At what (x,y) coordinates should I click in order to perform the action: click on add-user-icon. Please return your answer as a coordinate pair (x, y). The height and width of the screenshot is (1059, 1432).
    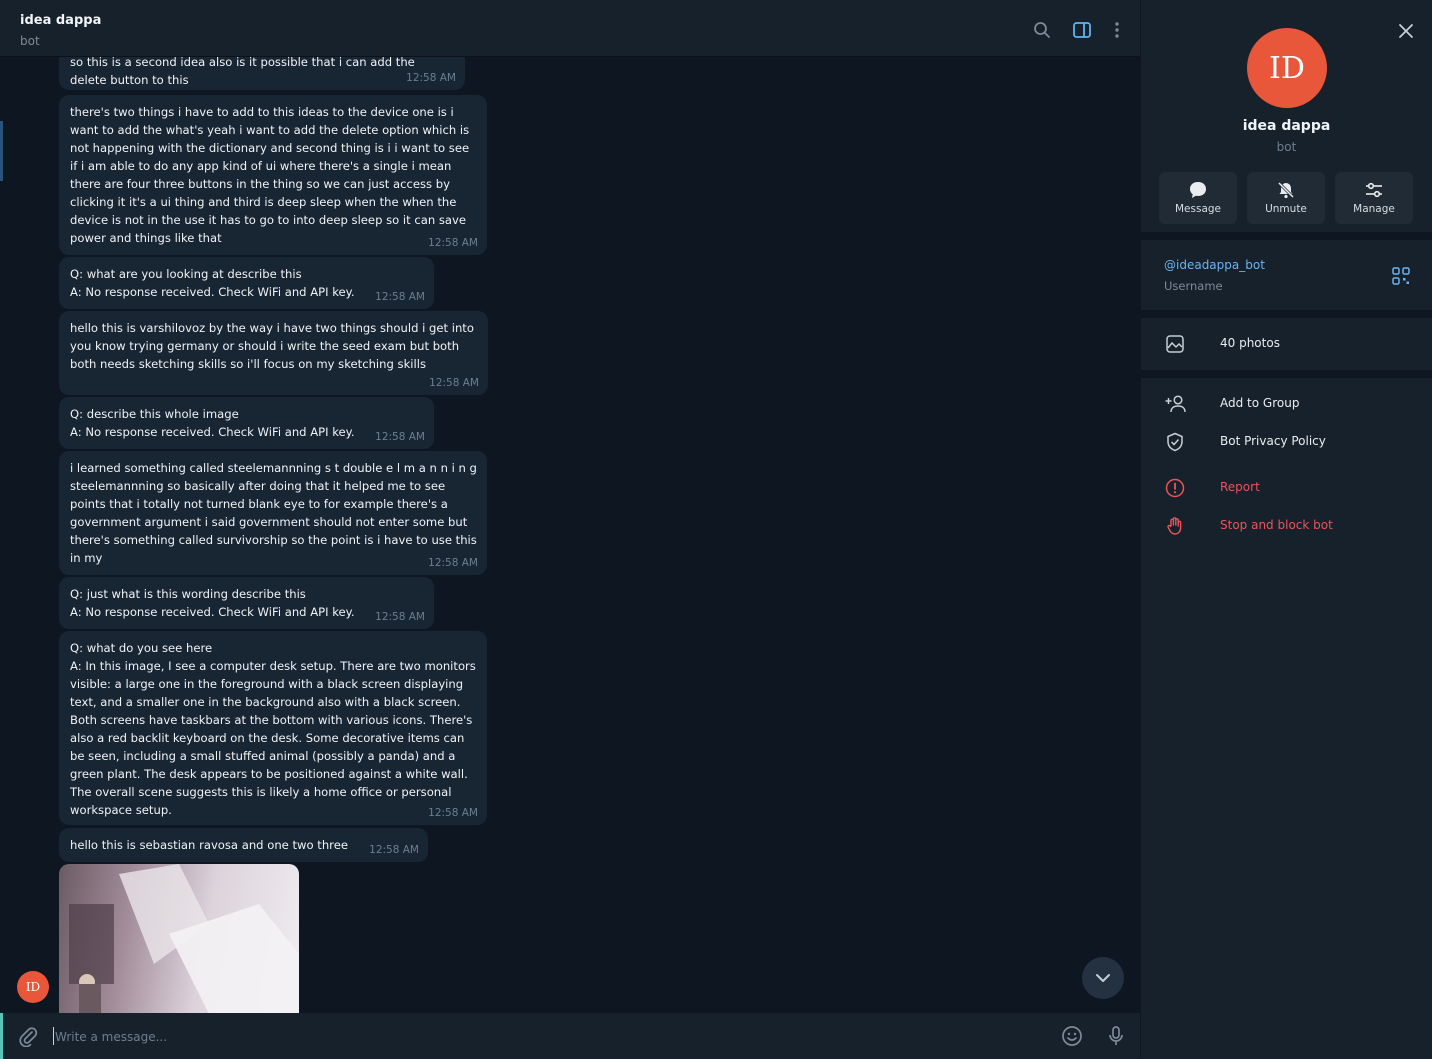
    Looking at the image, I should click on (1175, 404).